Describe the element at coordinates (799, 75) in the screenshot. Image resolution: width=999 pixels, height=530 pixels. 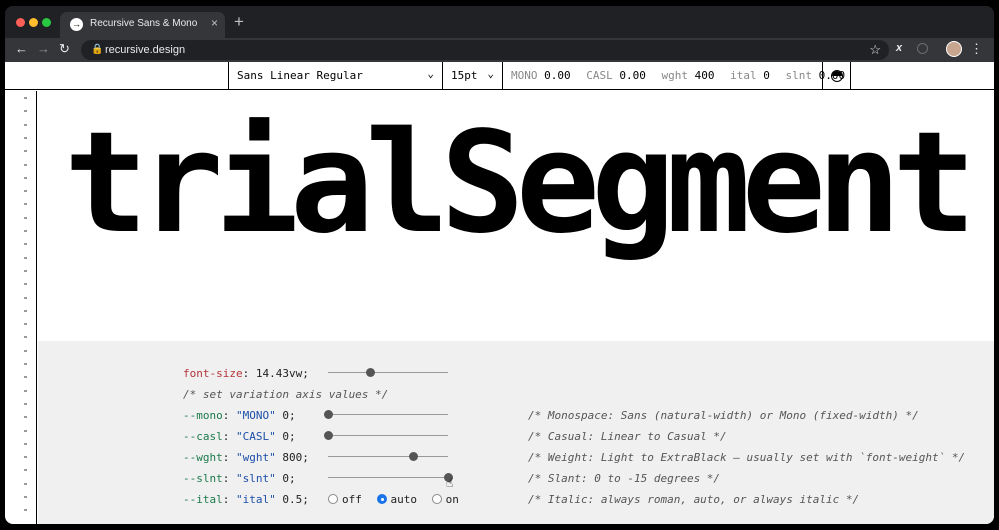
I see `axis-name: slnt` at that location.